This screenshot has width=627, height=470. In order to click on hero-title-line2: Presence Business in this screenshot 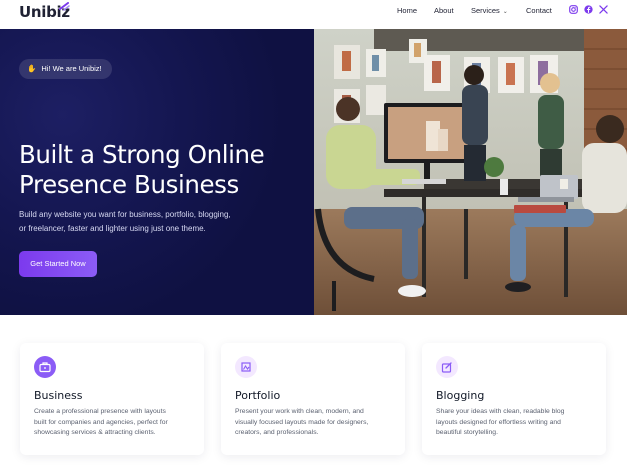, I will do `click(129, 184)`.